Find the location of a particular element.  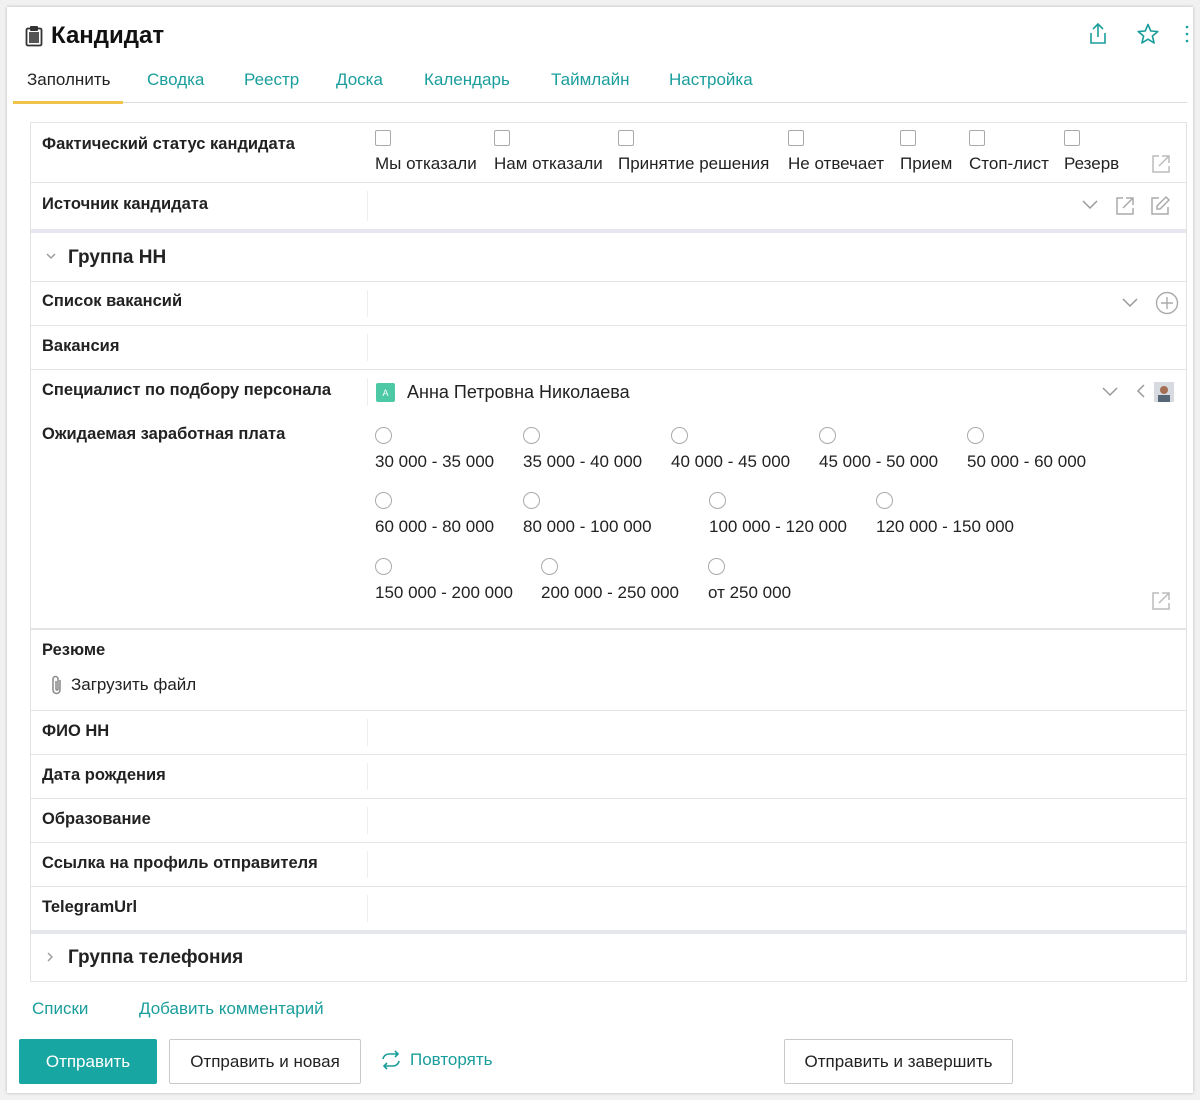

field-profile-link: Ссылка на профиль отправителя is located at coordinates (608, 865).